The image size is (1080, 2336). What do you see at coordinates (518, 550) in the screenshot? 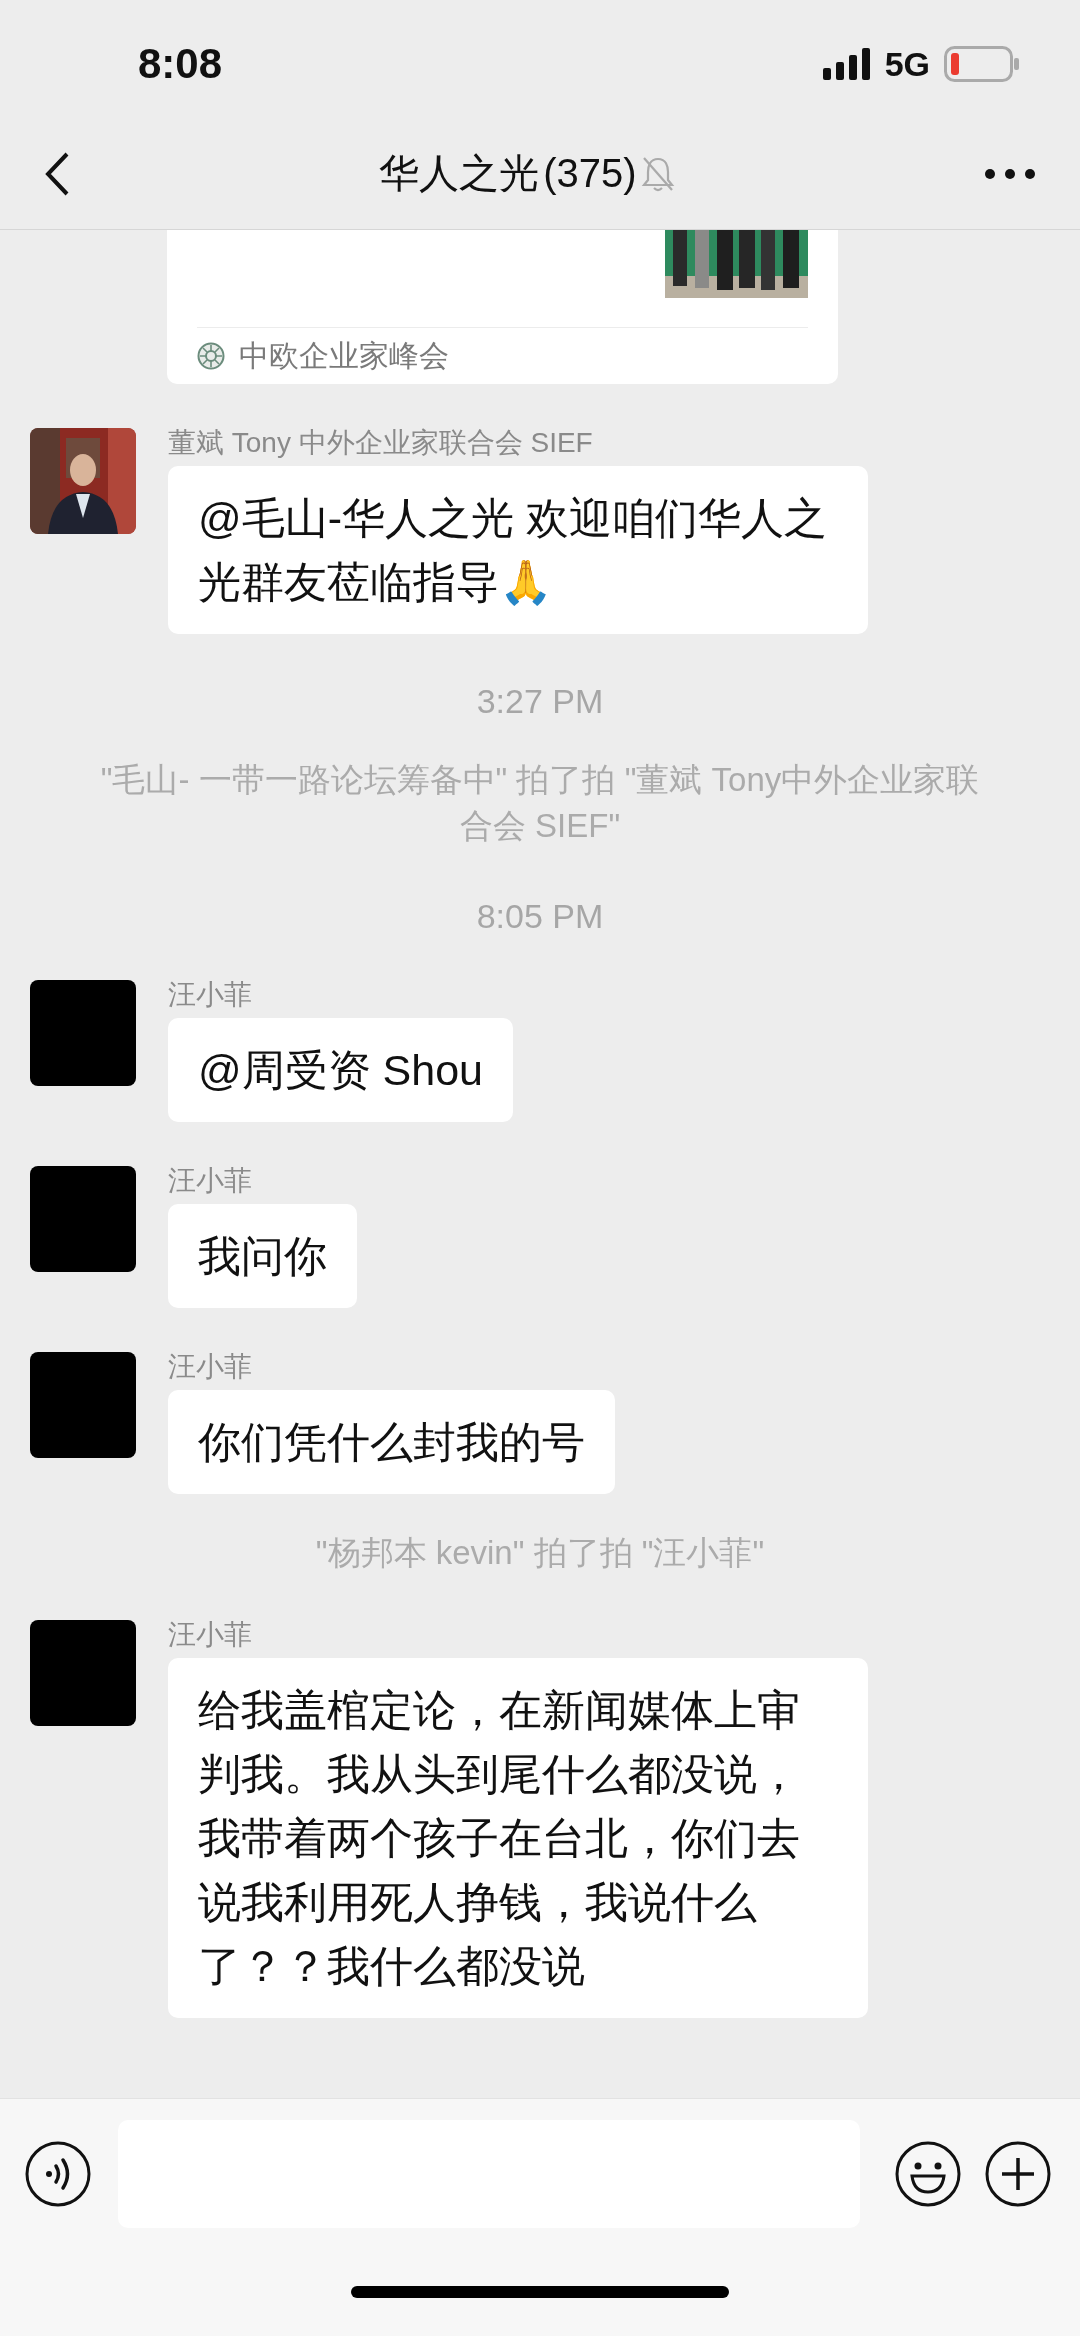
I see `message-bubble: @毛山-华人之光 欢迎咱们华人之光群友莅临指导🙏` at bounding box center [518, 550].